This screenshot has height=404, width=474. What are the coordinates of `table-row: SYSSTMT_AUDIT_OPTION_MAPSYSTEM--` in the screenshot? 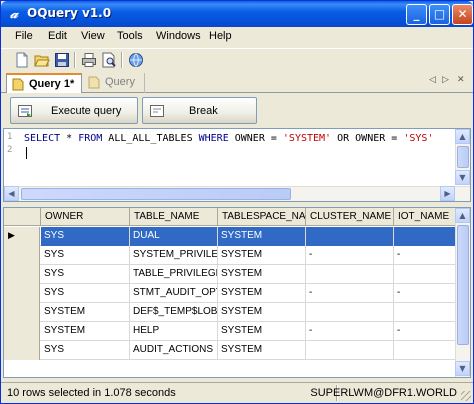 It's located at (230, 293).